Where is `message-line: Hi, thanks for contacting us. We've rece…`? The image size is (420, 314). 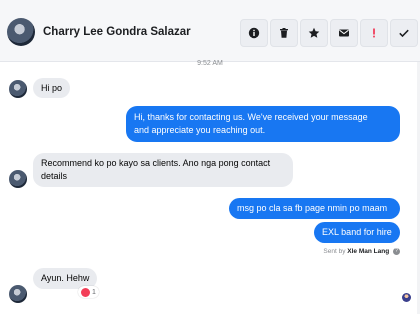 message-line: Hi, thanks for contacting us. We've rece… is located at coordinates (251, 117).